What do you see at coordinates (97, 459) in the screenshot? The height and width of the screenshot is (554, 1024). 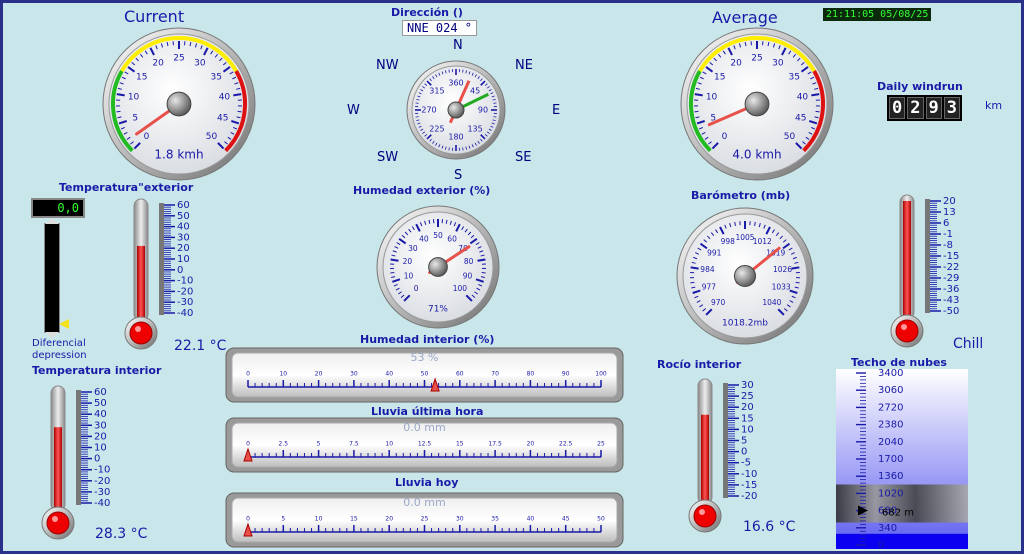 I see `temp-interior-thermometer-scale-label: 0` at bounding box center [97, 459].